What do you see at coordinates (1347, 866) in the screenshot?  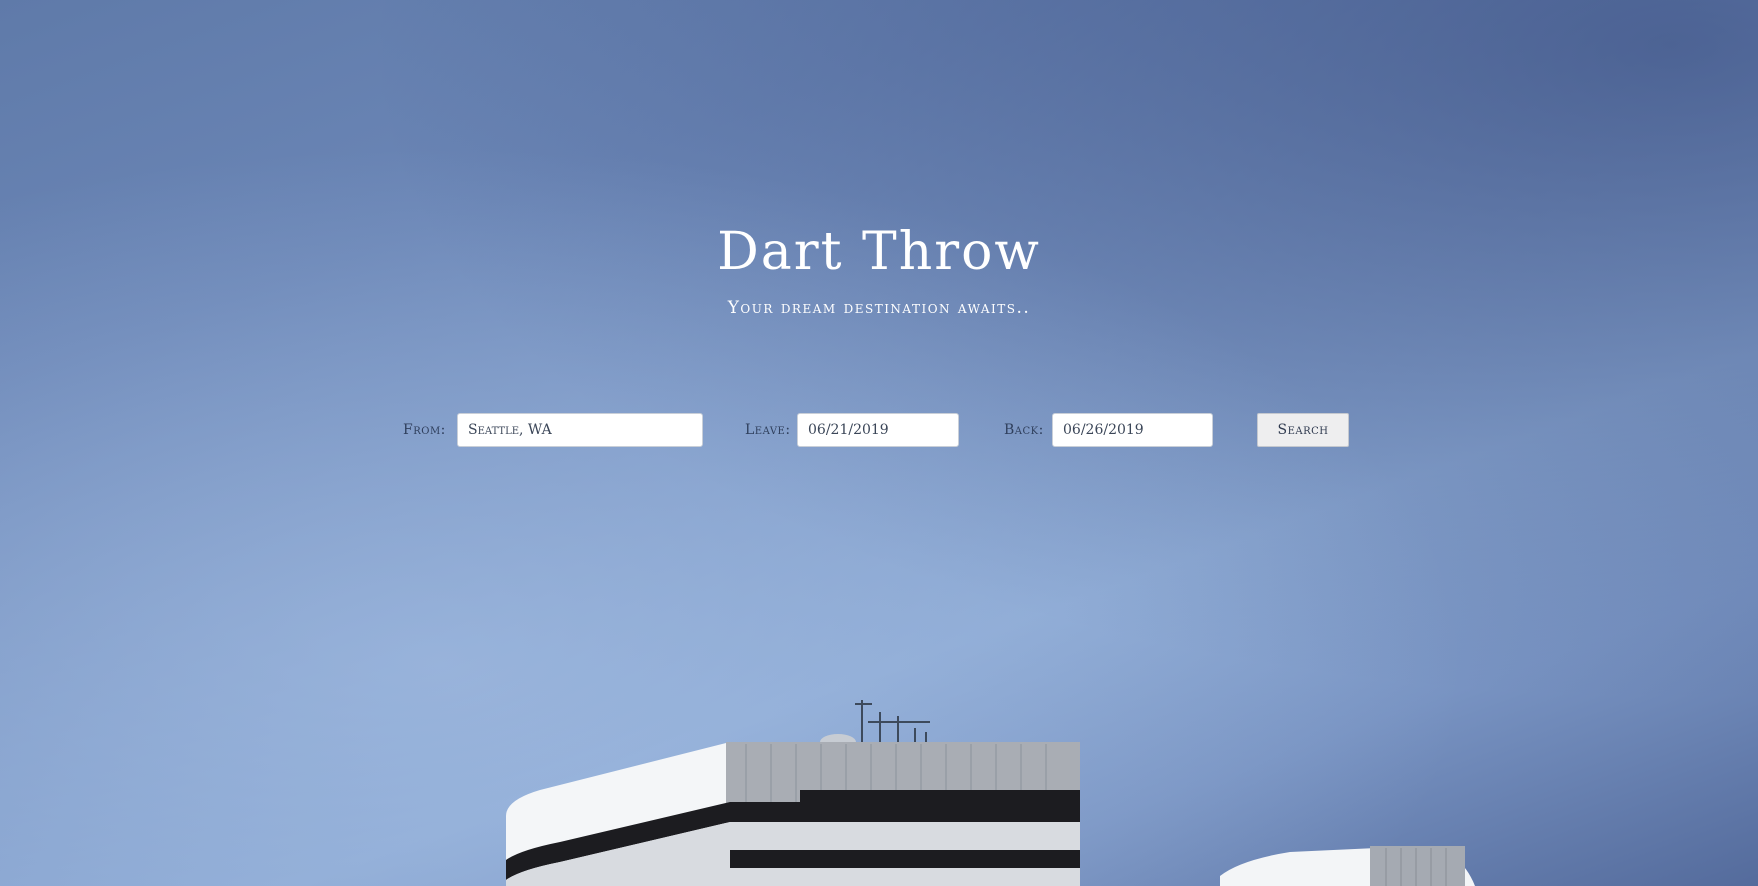 I see `secondary-building-graphic` at bounding box center [1347, 866].